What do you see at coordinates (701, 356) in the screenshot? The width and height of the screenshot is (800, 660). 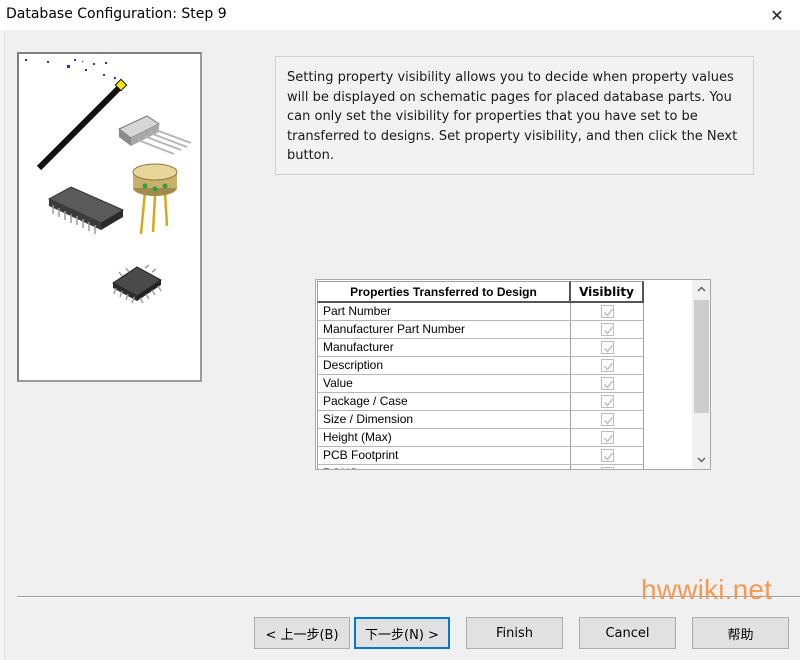 I see `scroll-thumb` at bounding box center [701, 356].